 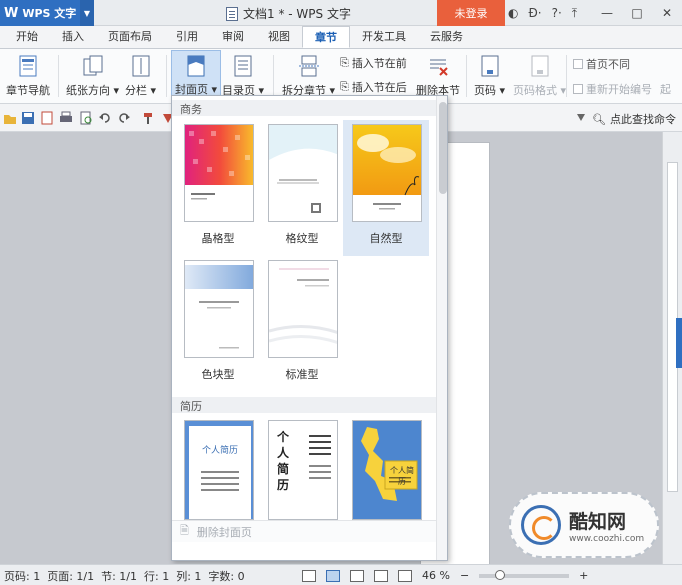 I want to click on resume-template-3: 个人简历, so click(x=386, y=468).